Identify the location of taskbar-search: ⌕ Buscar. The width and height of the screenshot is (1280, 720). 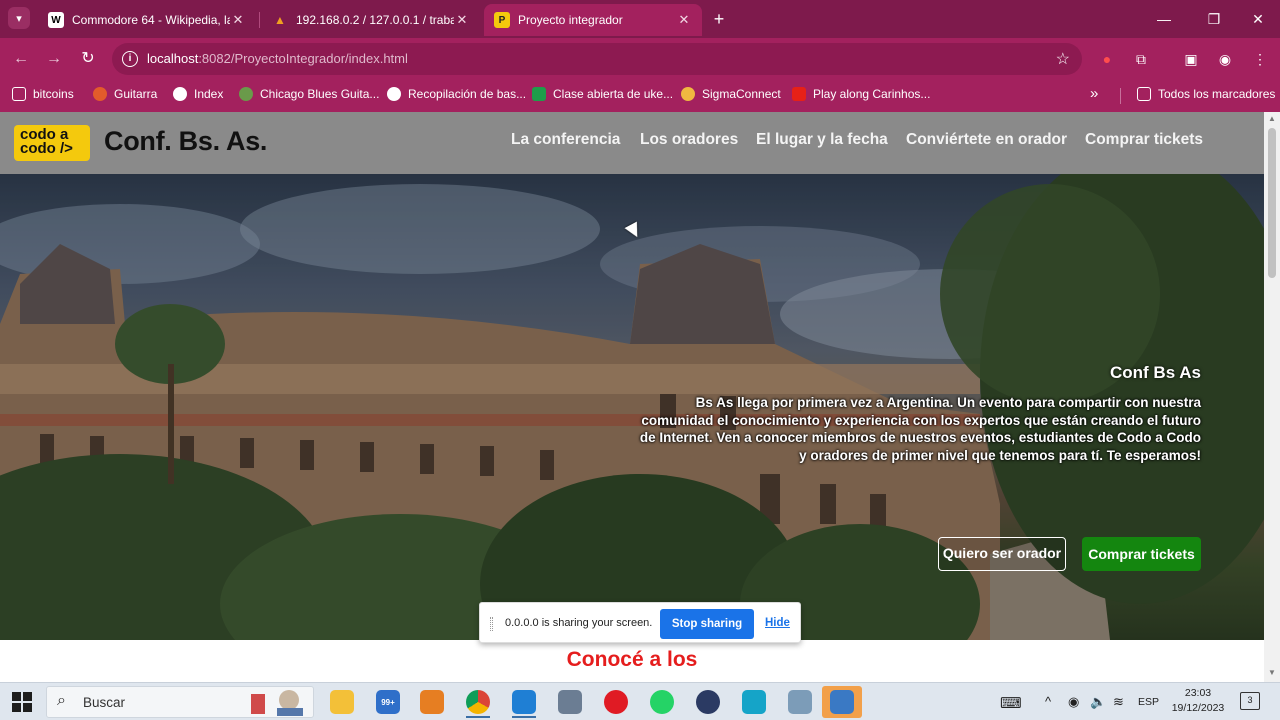
(180, 702).